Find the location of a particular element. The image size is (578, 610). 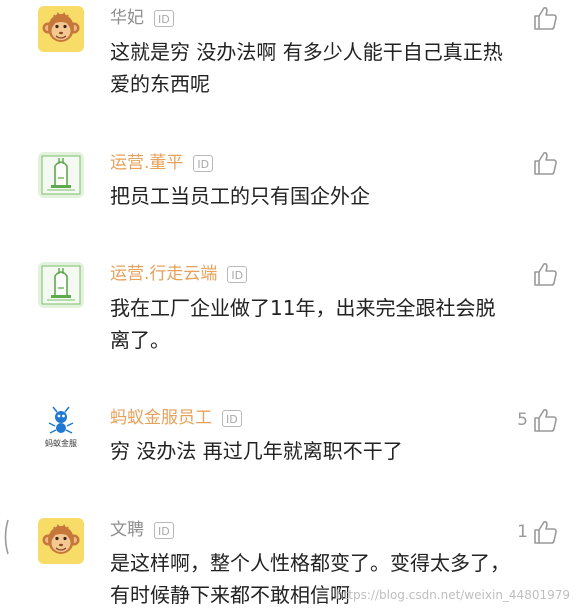

avatar-caption: 蚂蚁金服 is located at coordinates (61, 443).